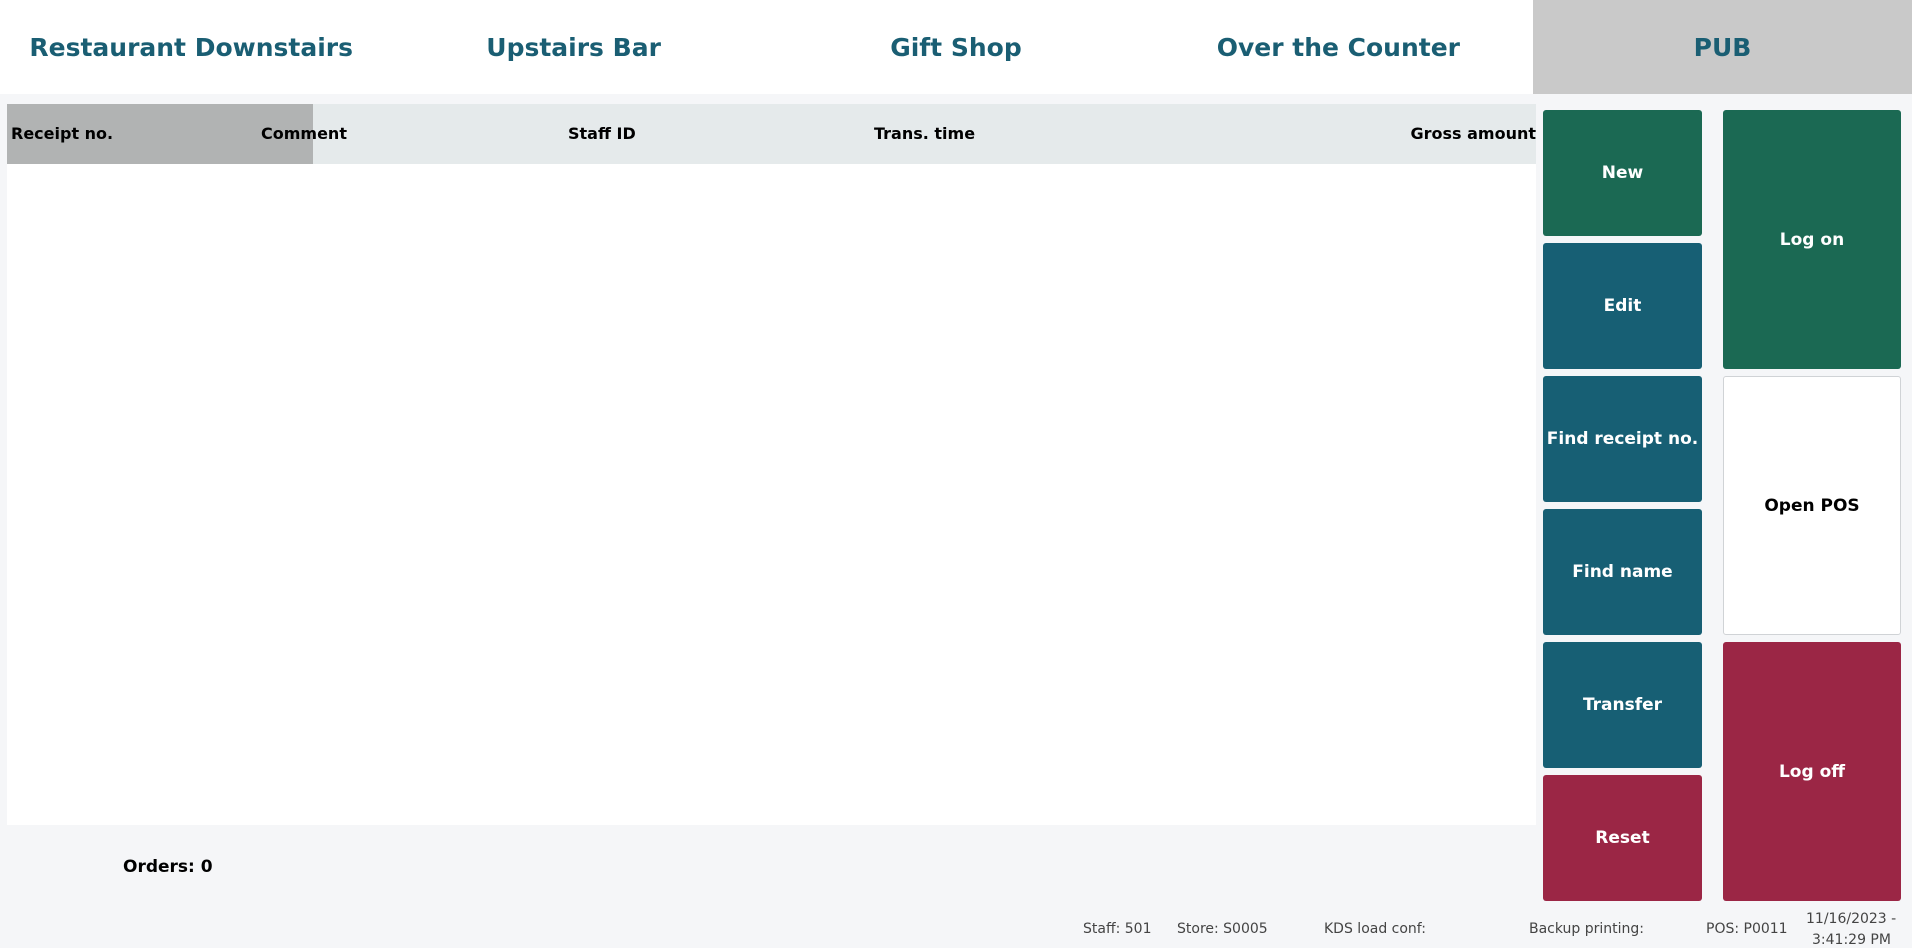 This screenshot has width=1912, height=948. Describe the element at coordinates (922, 134) in the screenshot. I see `column-trans-time: Trans. time` at that location.